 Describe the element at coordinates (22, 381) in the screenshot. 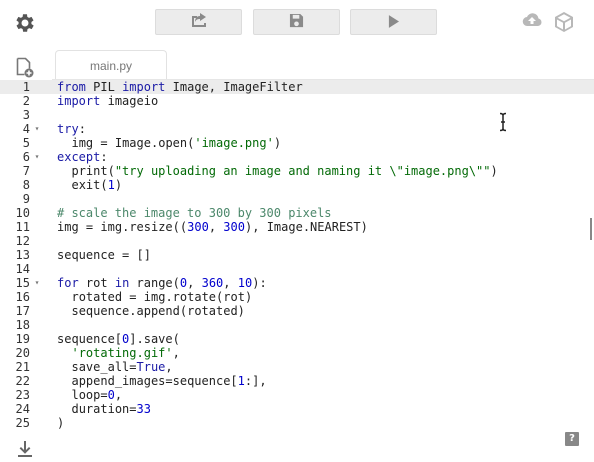

I see `line-number: 22` at that location.